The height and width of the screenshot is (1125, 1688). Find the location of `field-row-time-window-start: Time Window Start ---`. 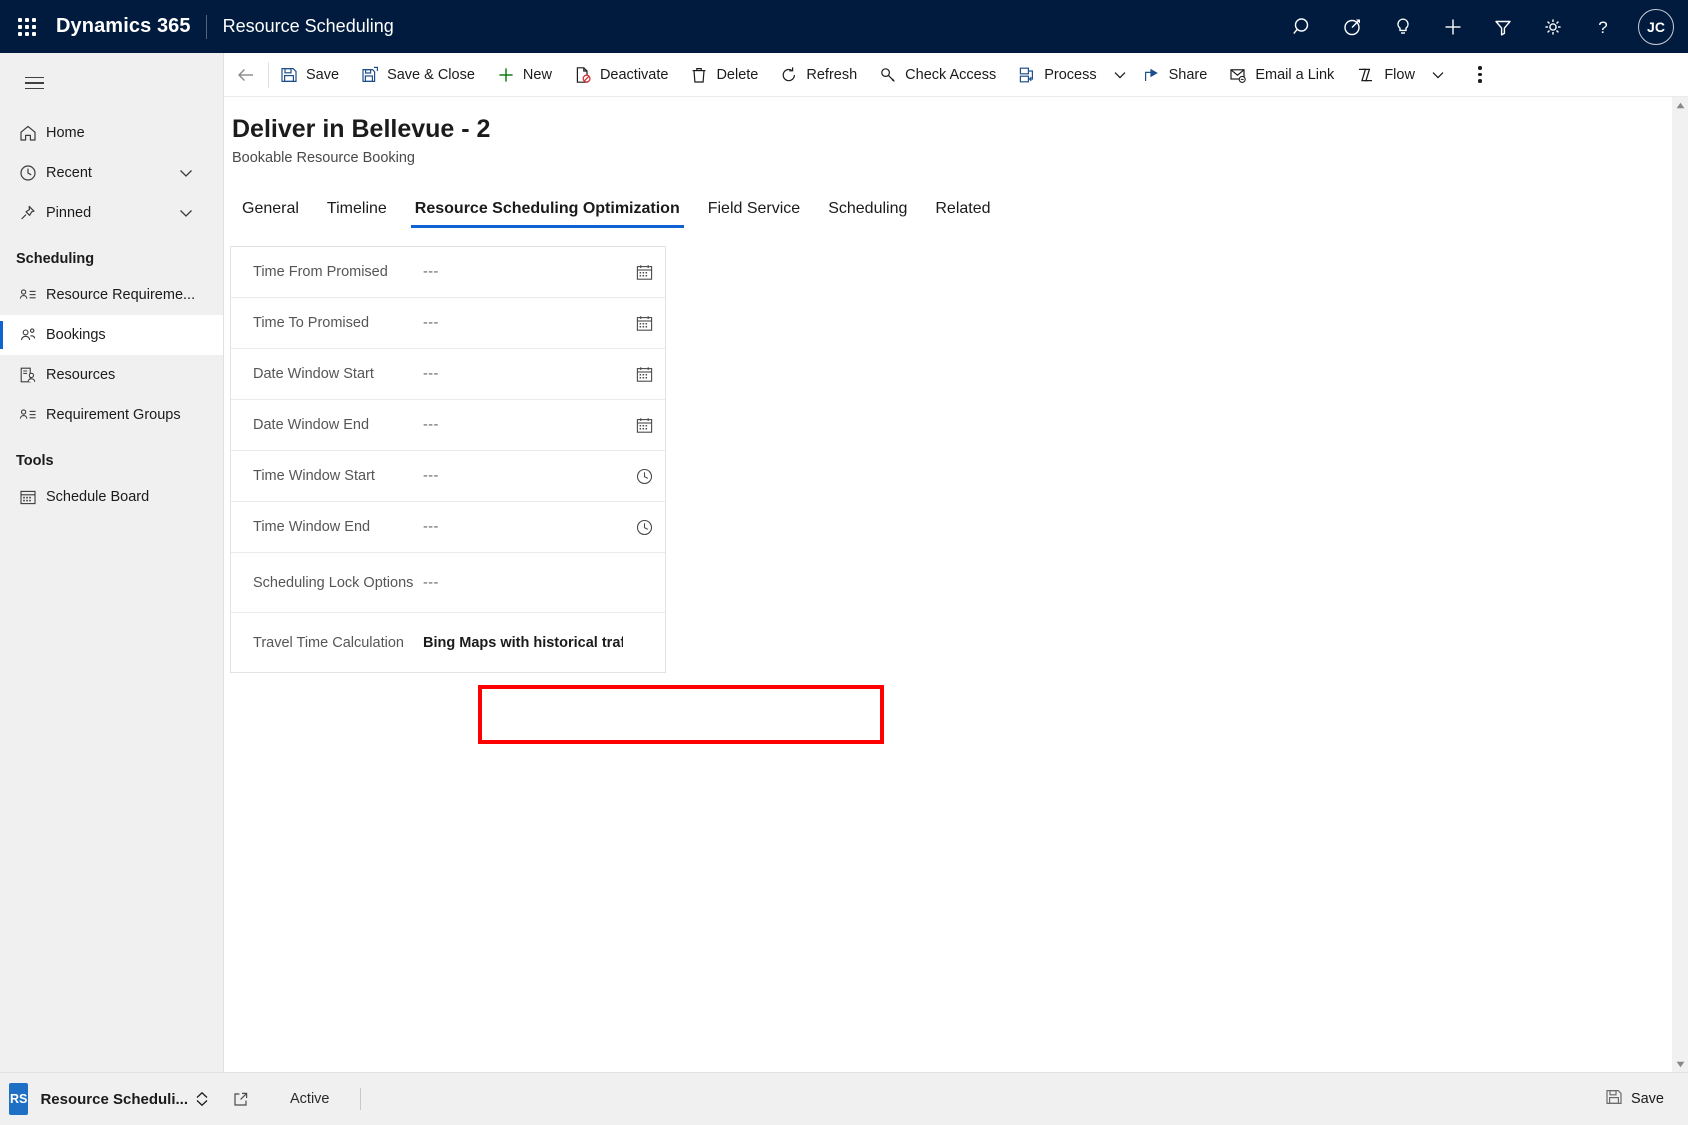

field-row-time-window-start: Time Window Start --- is located at coordinates (448, 476).